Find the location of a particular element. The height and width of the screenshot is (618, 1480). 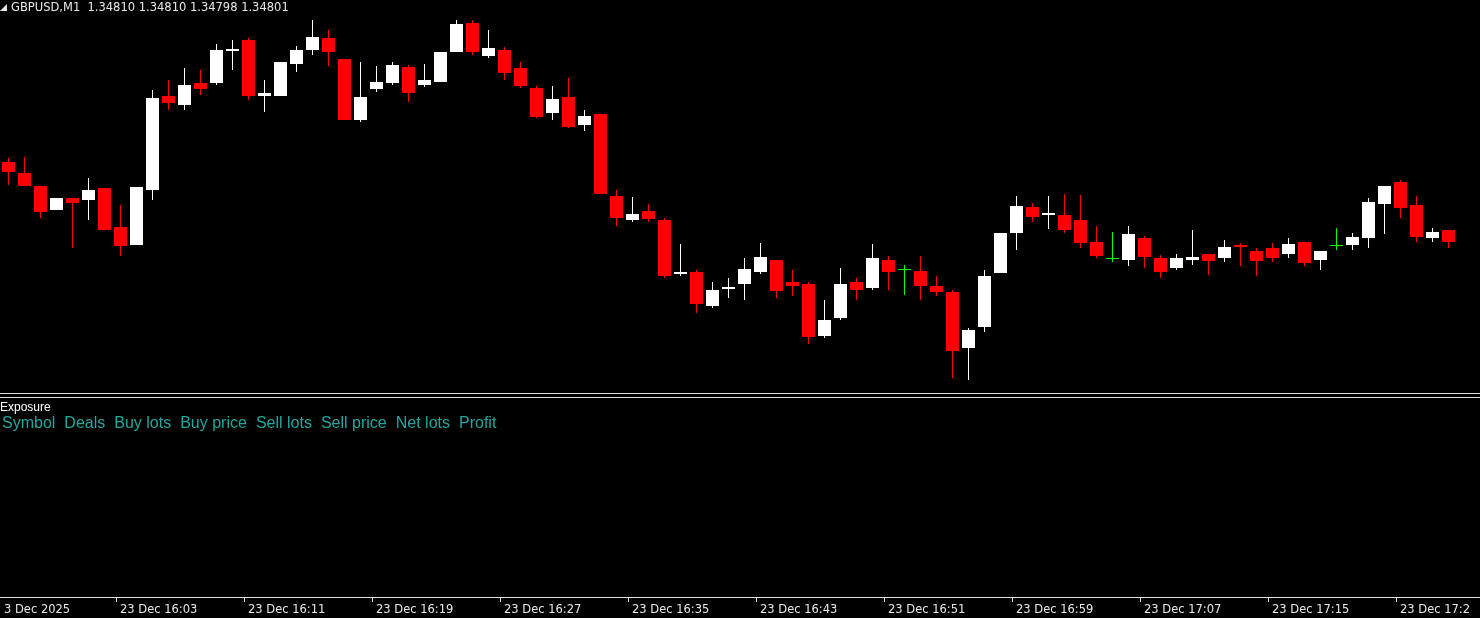

time-label: 23 Dec 17:07 is located at coordinates (1204, 608).